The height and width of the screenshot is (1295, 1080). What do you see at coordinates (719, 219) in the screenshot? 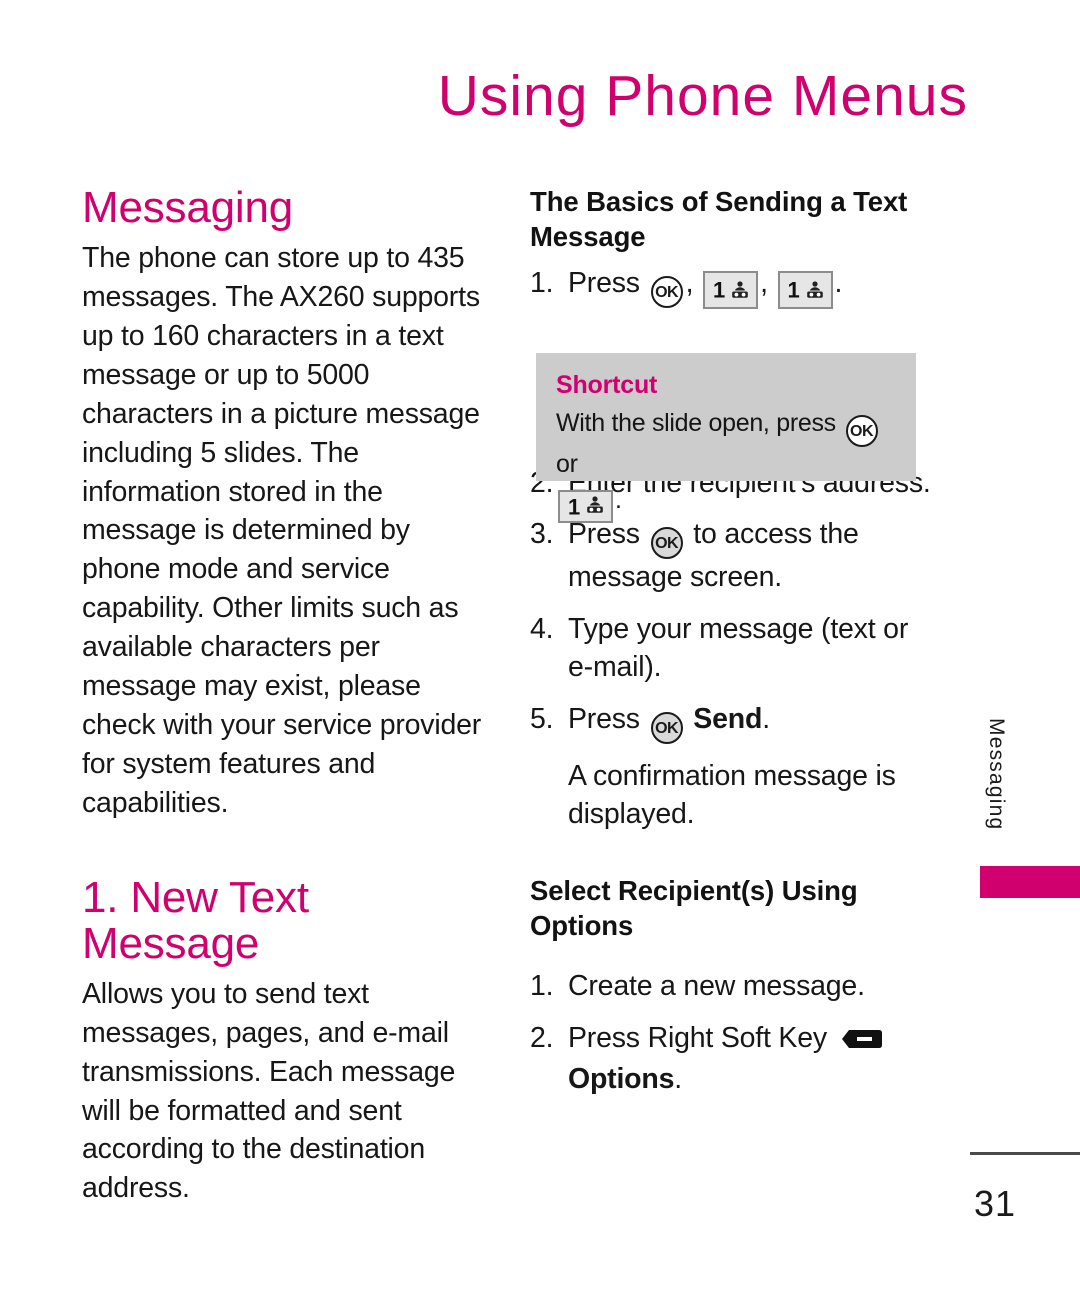
I see `heading-basics-of-sending-a-text-message: The Basics of Sending a Text Message` at bounding box center [719, 219].